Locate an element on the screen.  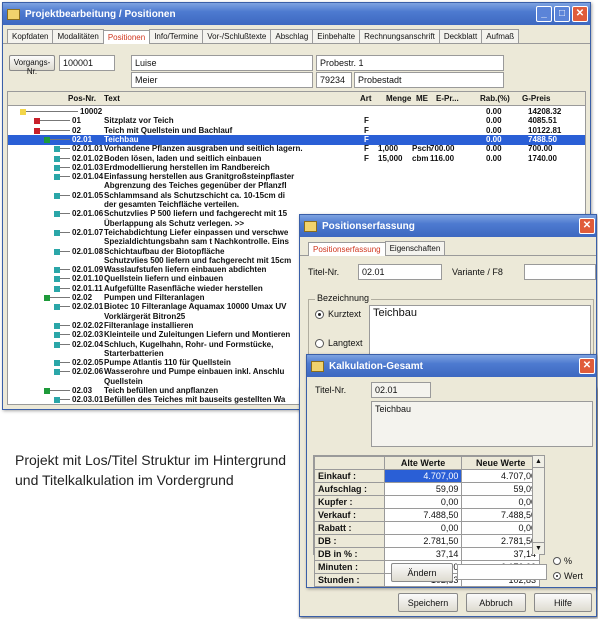
aendern-button: Ändern is located at coordinates (422, 572).